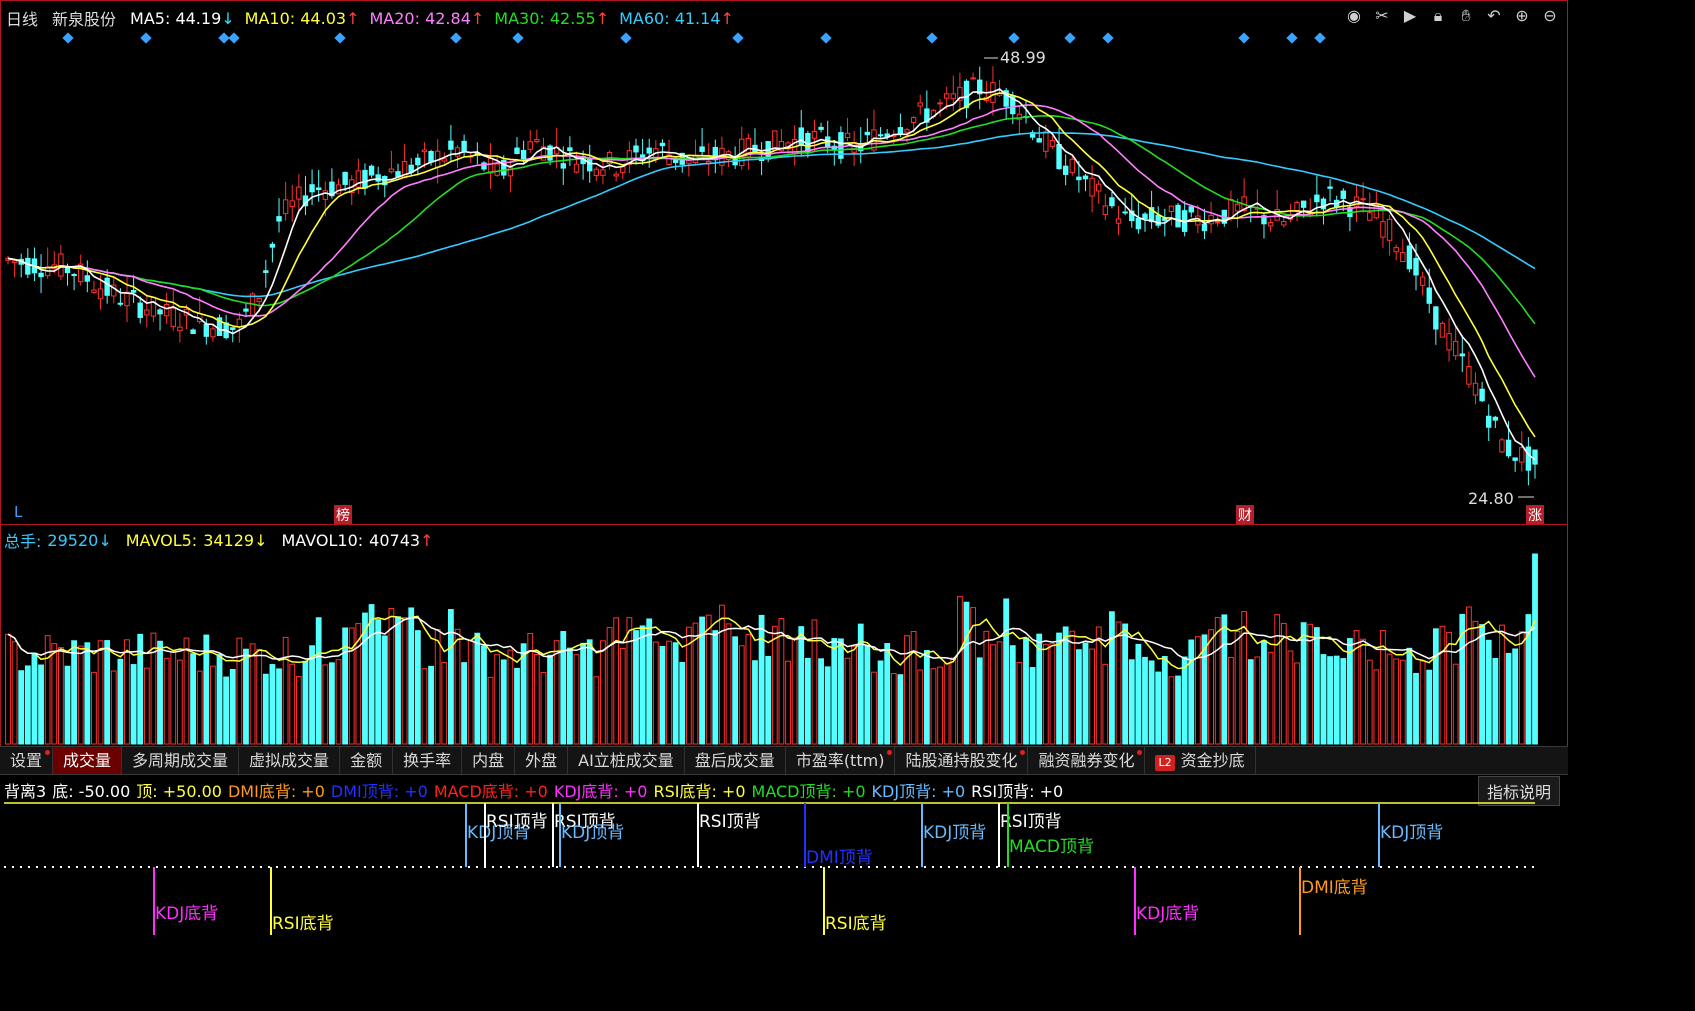 This screenshot has width=1695, height=1011. I want to click on tab-label: AI立桩成交量, so click(626, 760).